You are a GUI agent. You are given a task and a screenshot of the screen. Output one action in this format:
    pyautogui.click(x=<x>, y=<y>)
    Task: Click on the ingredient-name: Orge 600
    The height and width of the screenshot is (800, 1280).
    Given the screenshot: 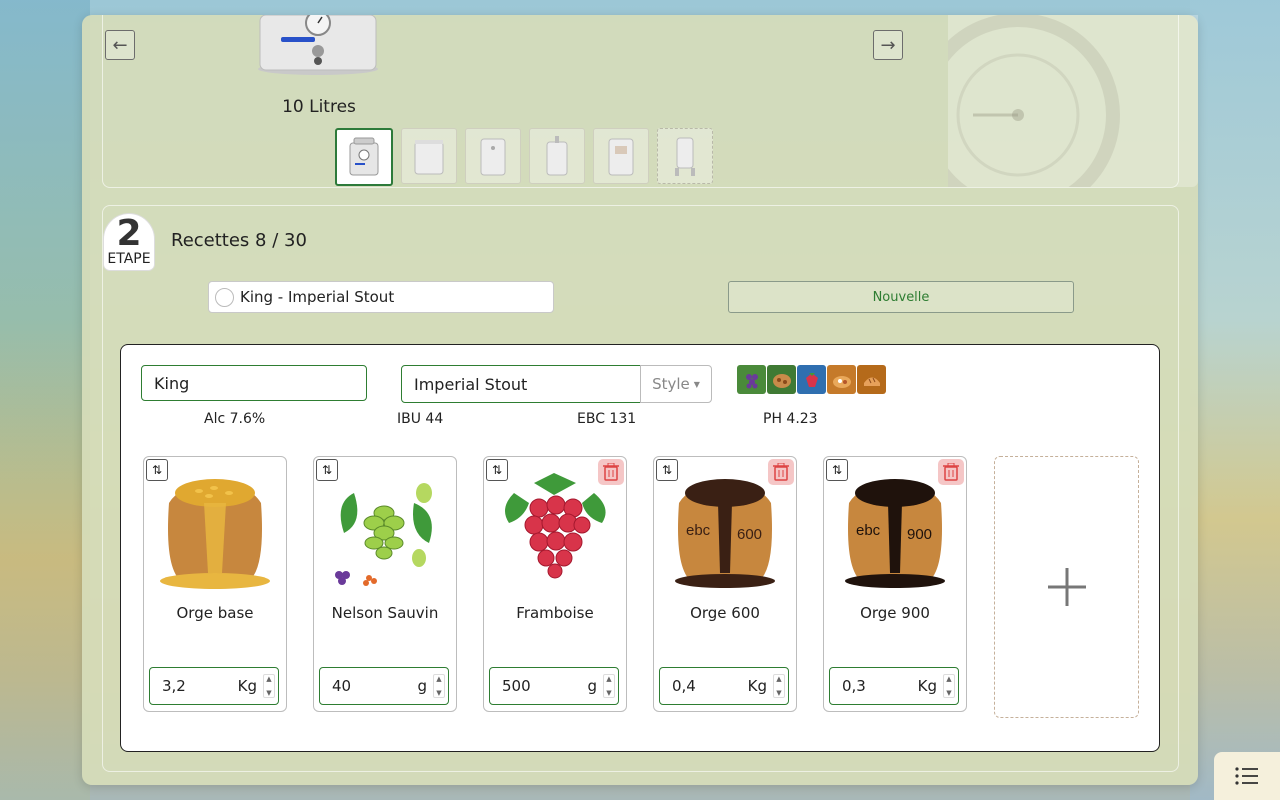 What is the action you would take?
    pyautogui.click(x=725, y=613)
    